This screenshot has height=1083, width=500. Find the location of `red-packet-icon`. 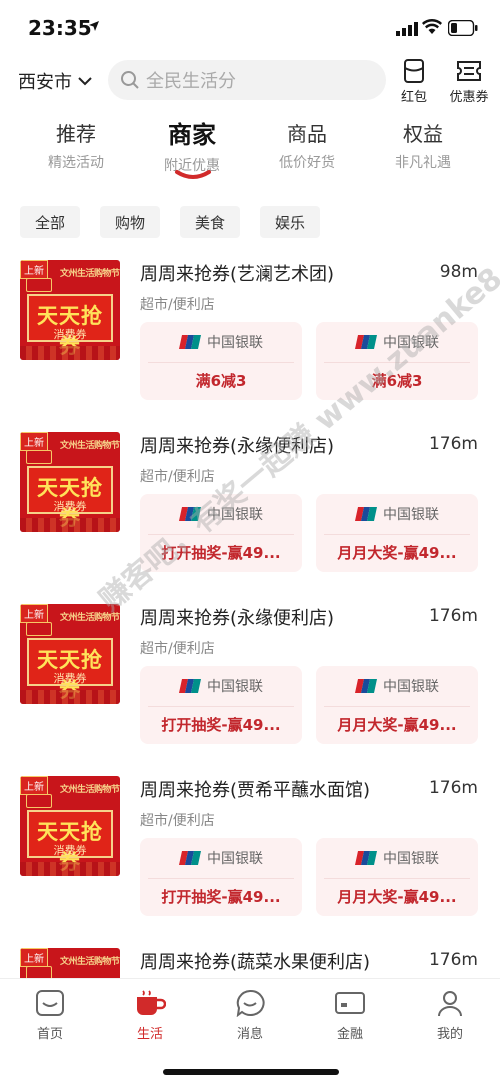

red-packet-icon is located at coordinates (414, 71).